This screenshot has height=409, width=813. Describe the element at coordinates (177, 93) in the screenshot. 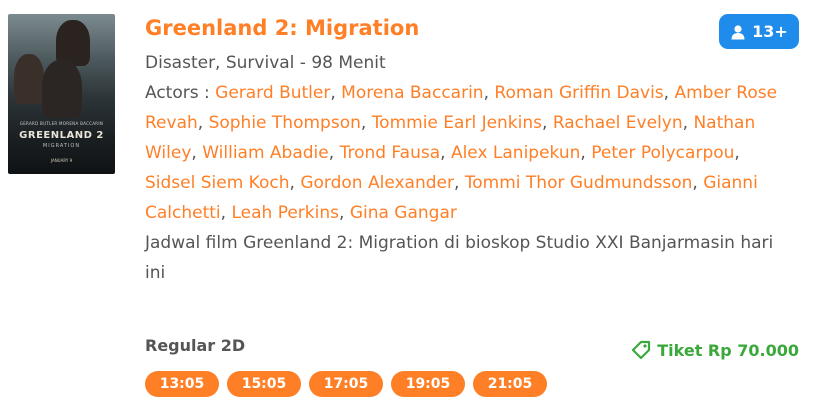

I see `actors-label: Actors :` at that location.